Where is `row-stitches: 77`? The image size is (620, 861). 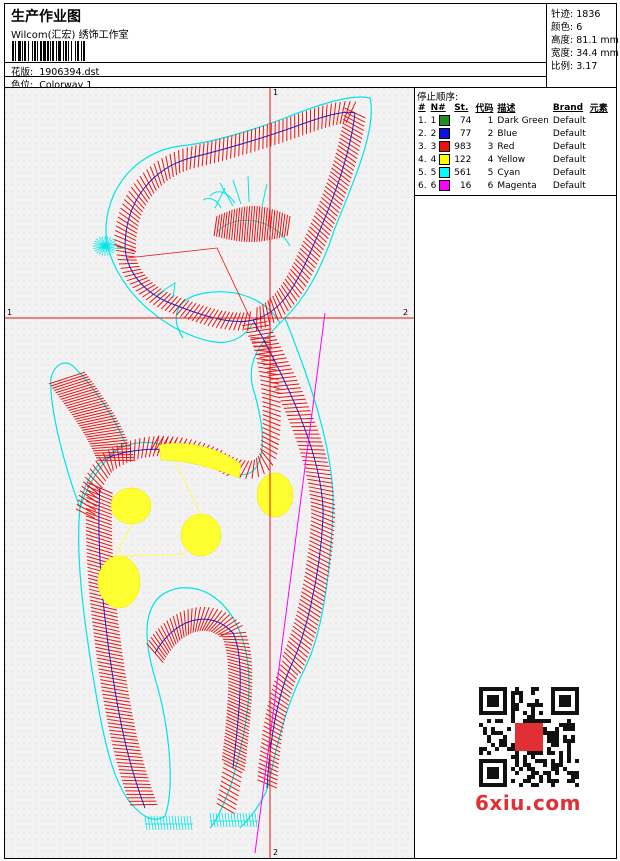 row-stitches: 77 is located at coordinates (465, 133).